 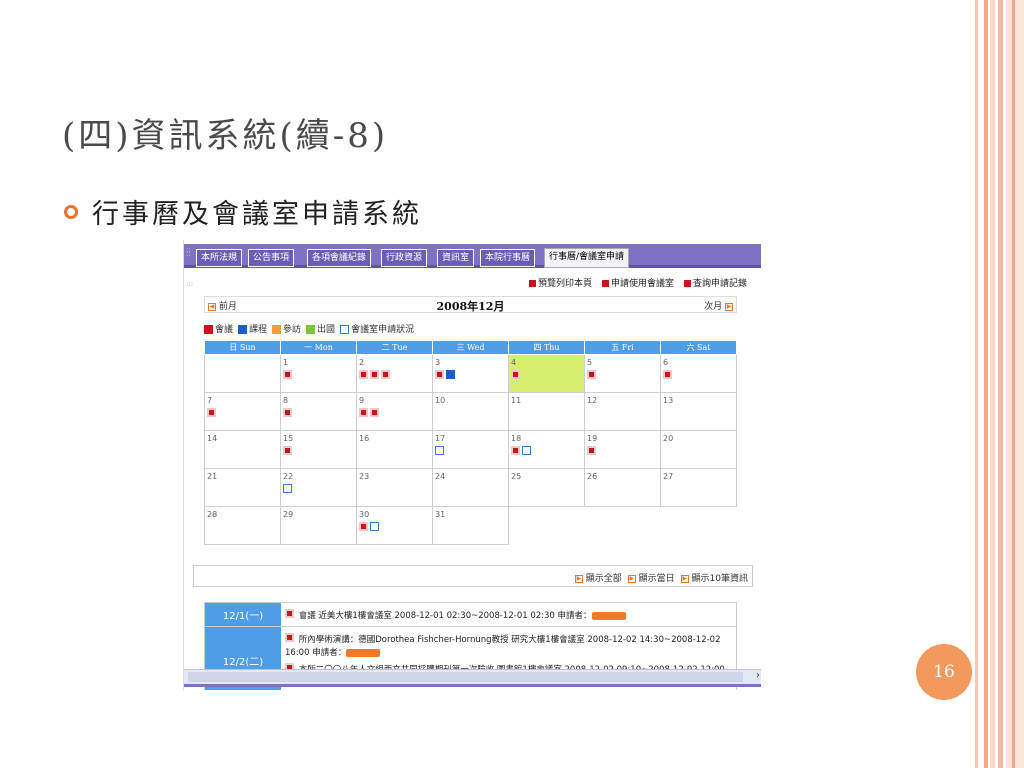 What do you see at coordinates (546, 411) in the screenshot?
I see `day-cell: 11` at bounding box center [546, 411].